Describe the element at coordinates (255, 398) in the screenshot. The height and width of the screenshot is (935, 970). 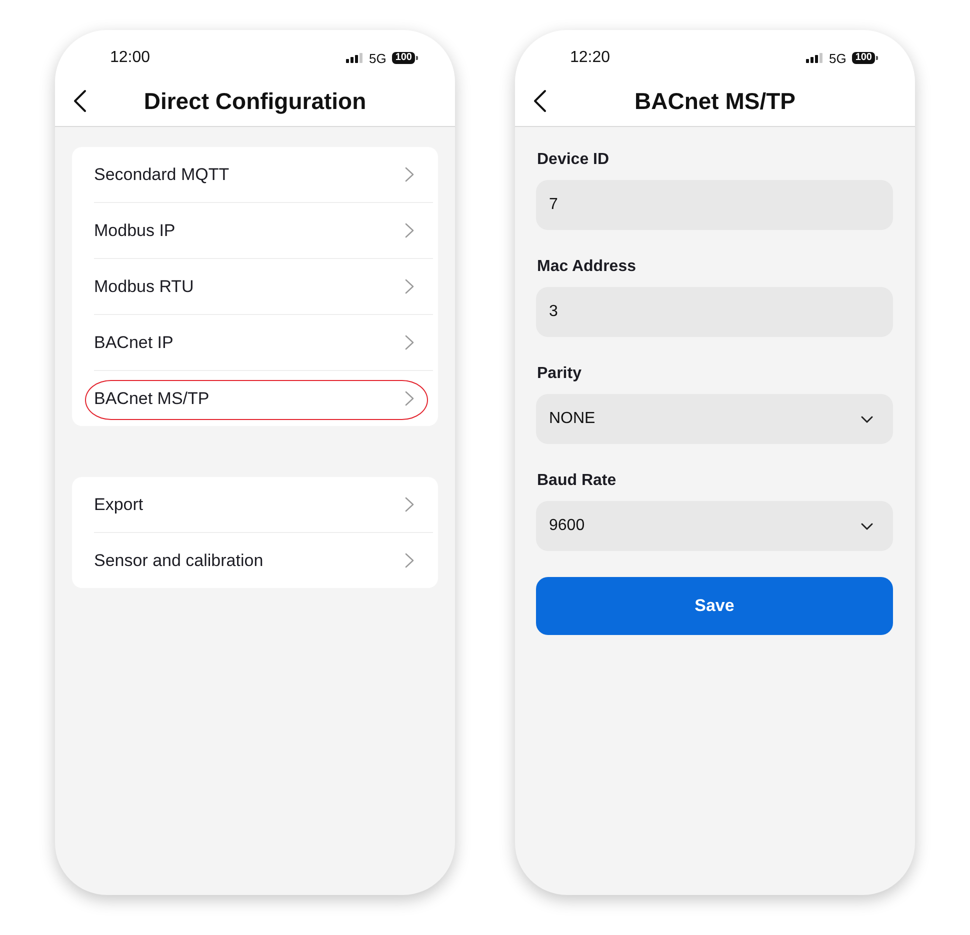
I see `menu-item: BACnet MS/TP` at that location.